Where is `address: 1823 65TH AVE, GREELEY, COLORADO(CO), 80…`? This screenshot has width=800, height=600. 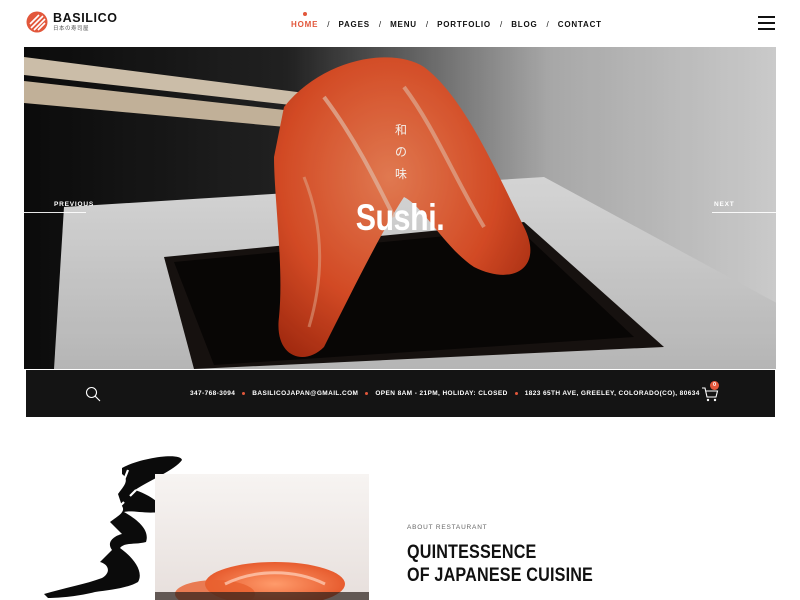
address: 1823 65TH AVE, GREELEY, COLORADO(CO), 80… is located at coordinates (612, 393).